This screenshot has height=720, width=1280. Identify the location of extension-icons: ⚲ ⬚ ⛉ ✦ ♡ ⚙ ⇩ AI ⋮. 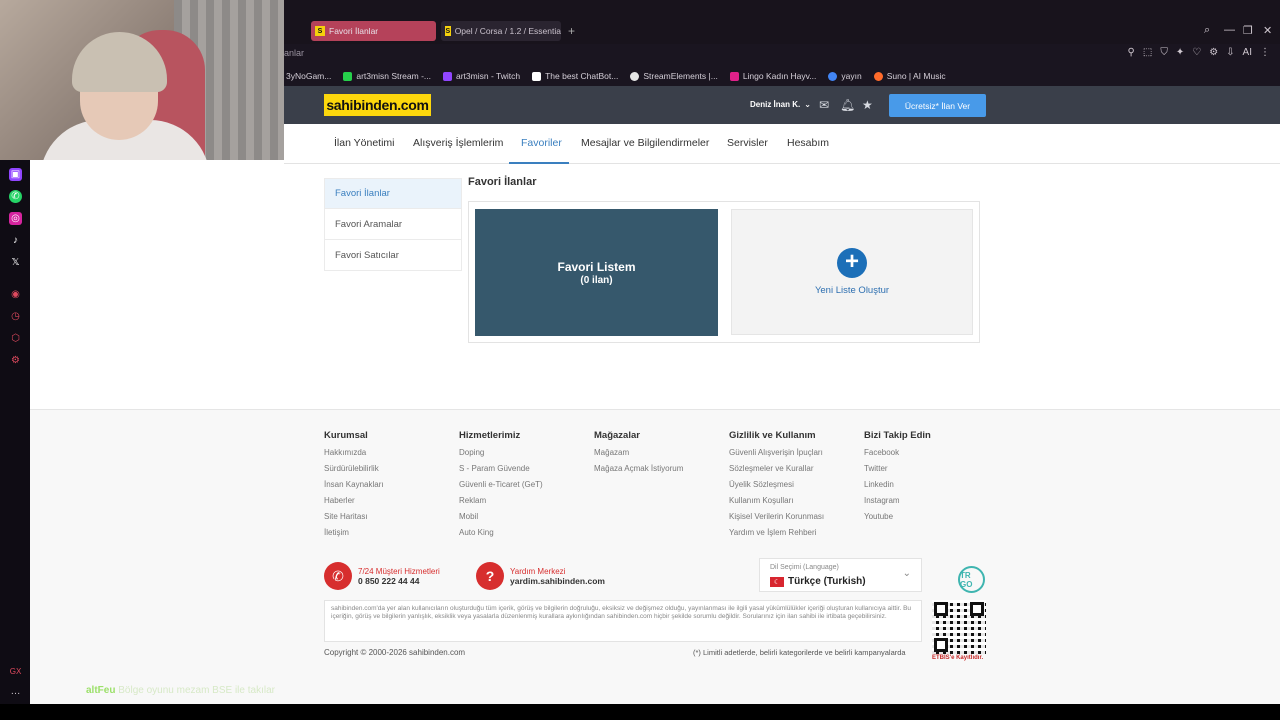
(1199, 52).